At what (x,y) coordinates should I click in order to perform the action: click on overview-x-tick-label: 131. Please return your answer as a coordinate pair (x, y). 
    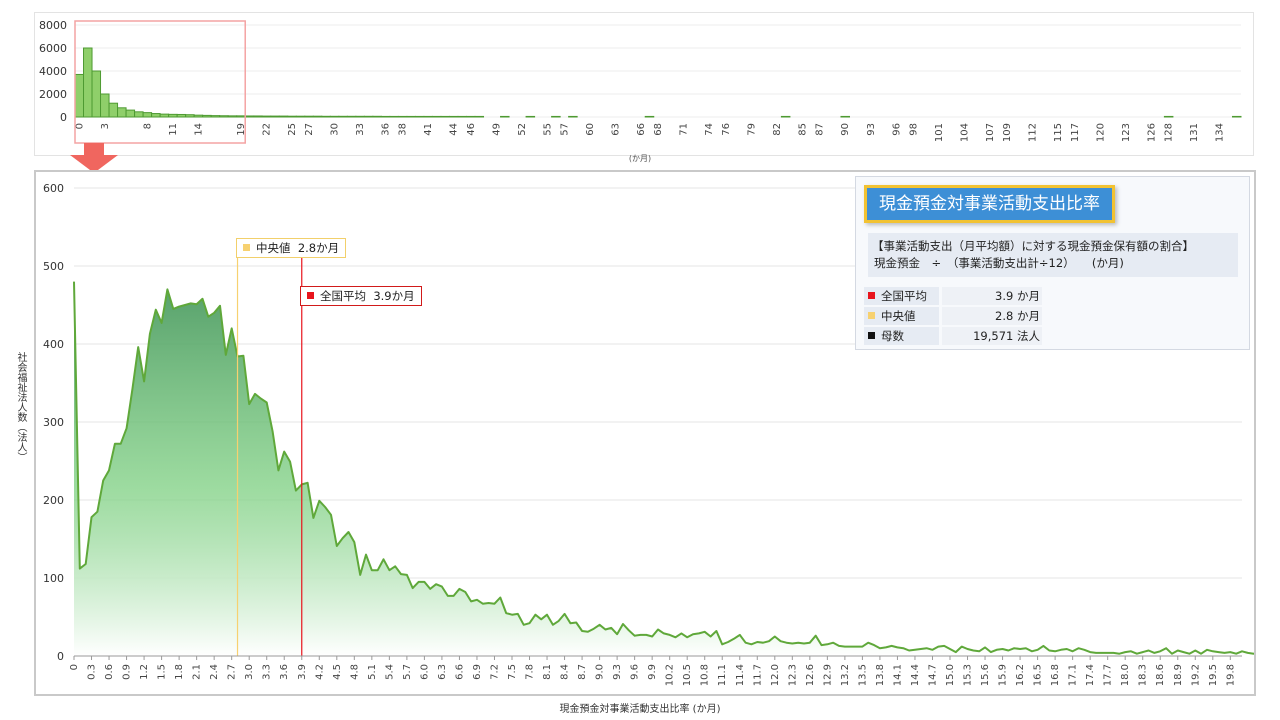
    Looking at the image, I should click on (1194, 132).